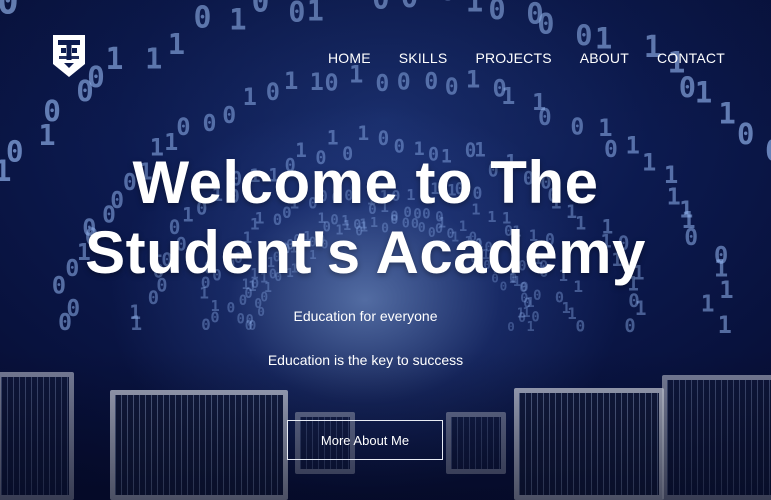  I want to click on hero-tagline-secondary: Education is the key to success, so click(365, 360).